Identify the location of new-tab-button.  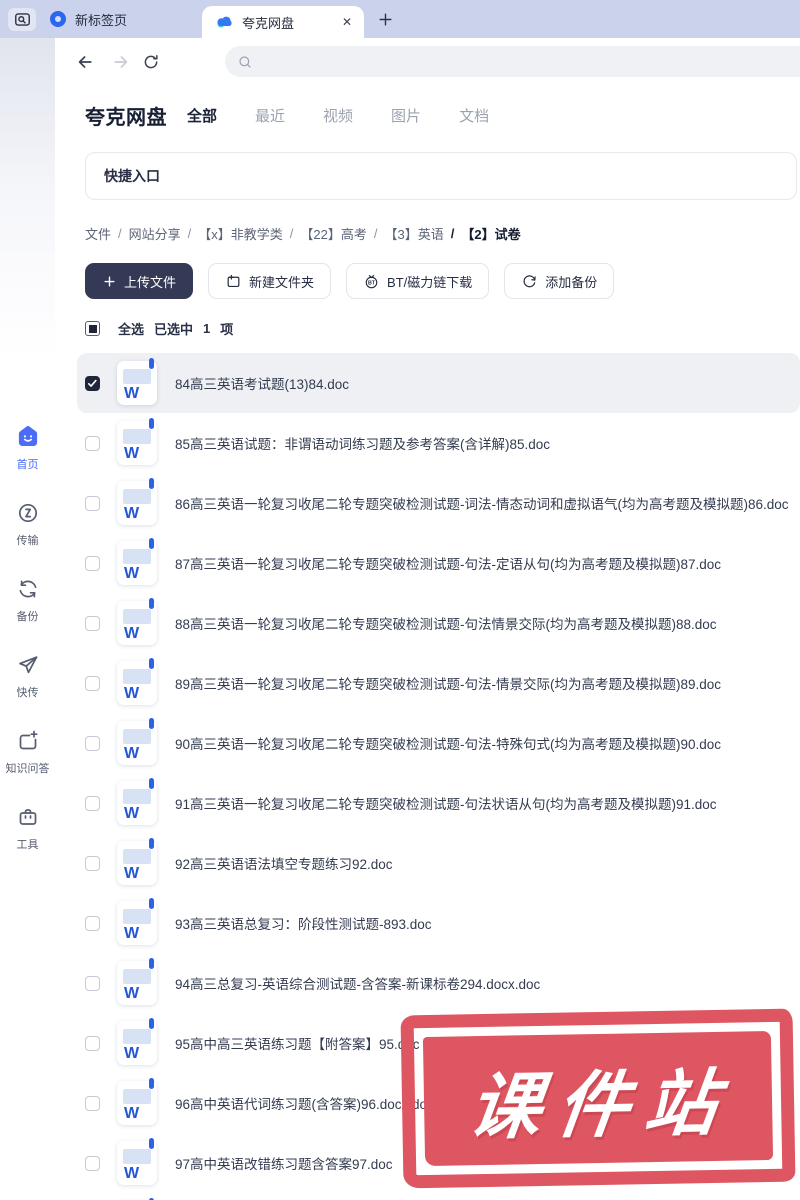
(385, 19).